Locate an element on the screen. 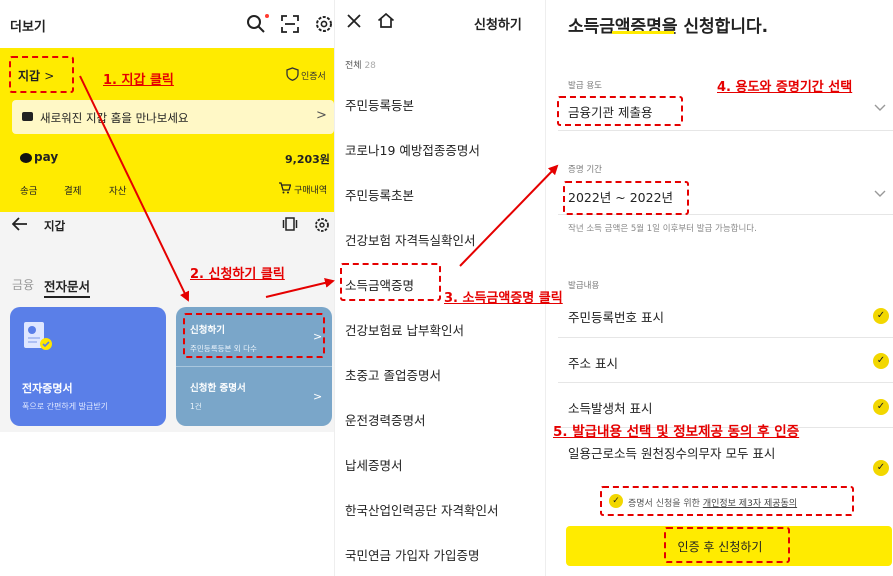 The width and height of the screenshot is (893, 576). highlight-wallet is located at coordinates (41, 74).